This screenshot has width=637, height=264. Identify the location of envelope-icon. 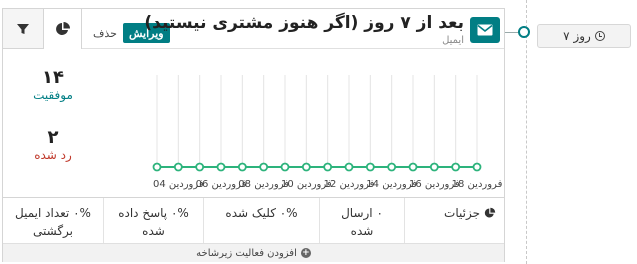
(485, 30).